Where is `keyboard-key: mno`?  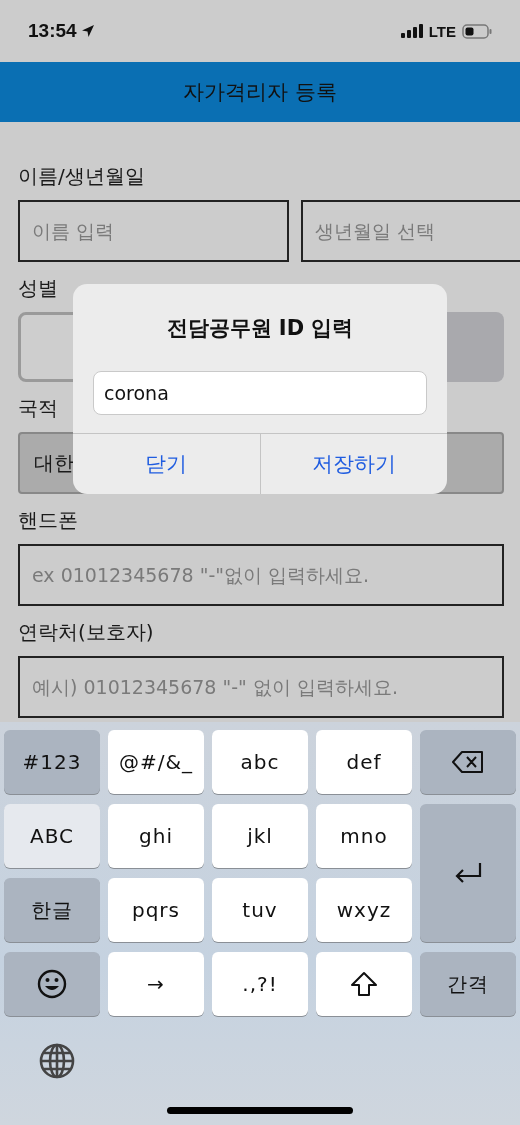 keyboard-key: mno is located at coordinates (364, 836).